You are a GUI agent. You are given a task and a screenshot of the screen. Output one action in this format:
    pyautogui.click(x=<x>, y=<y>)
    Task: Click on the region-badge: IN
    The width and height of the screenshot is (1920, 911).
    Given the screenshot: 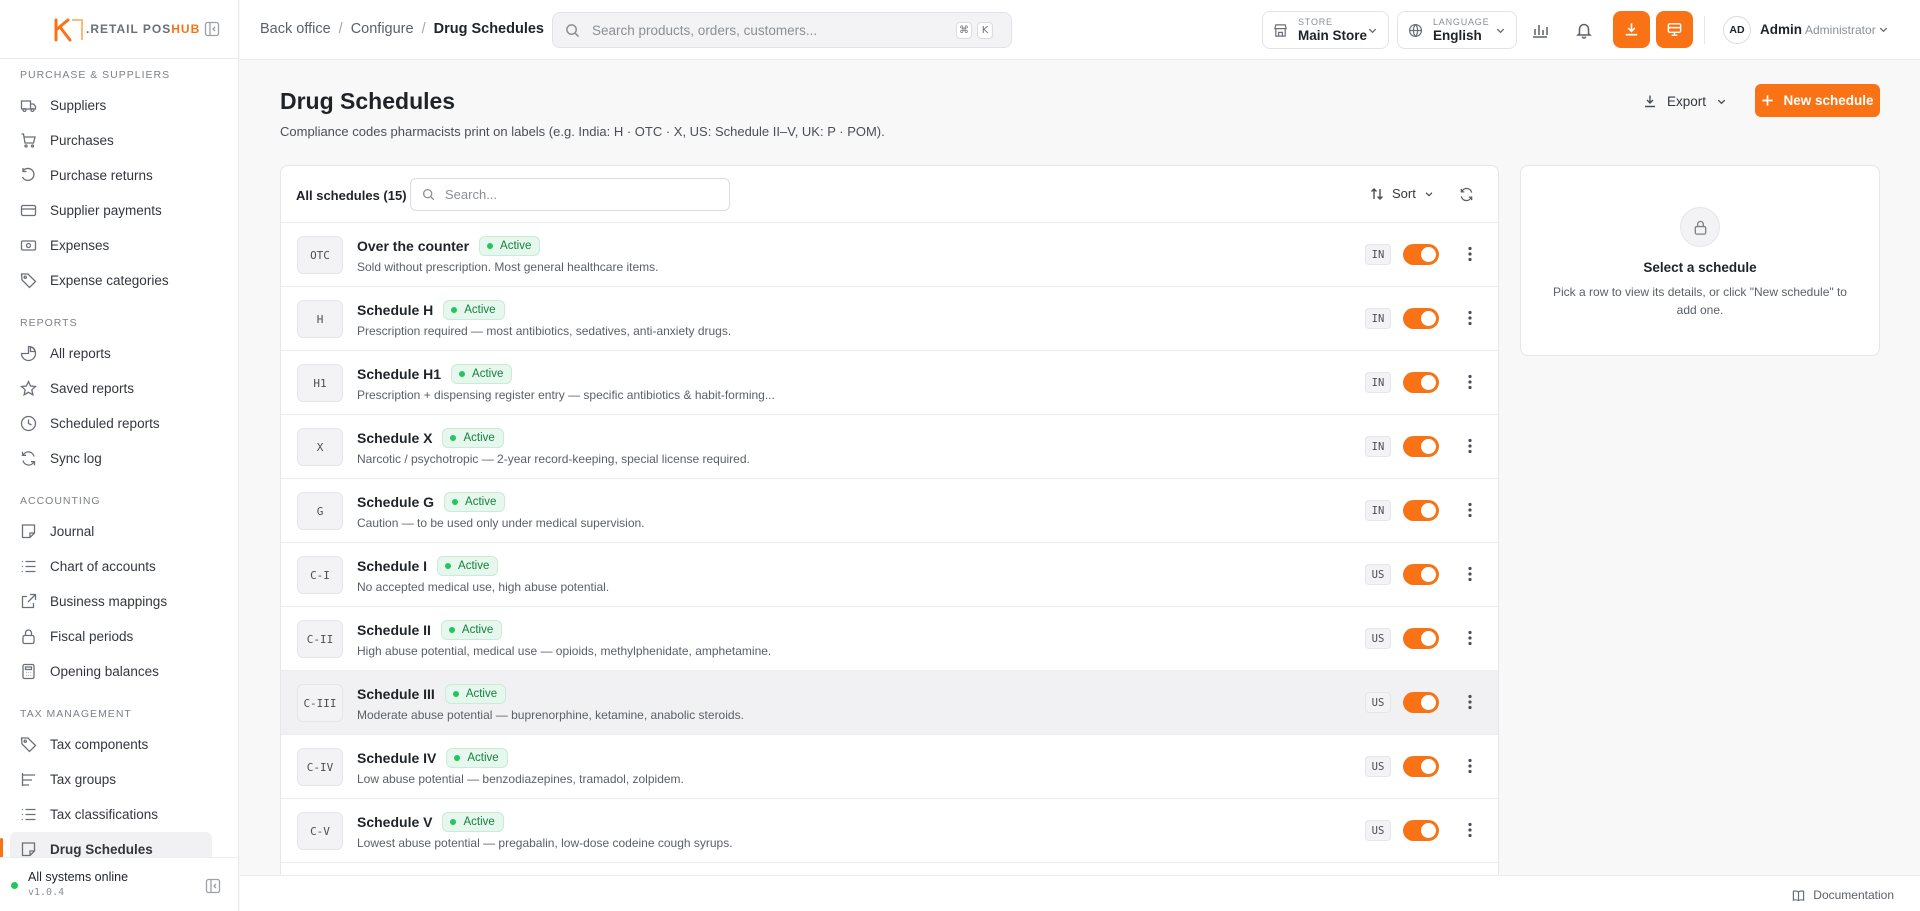 What is the action you would take?
    pyautogui.click(x=1378, y=254)
    